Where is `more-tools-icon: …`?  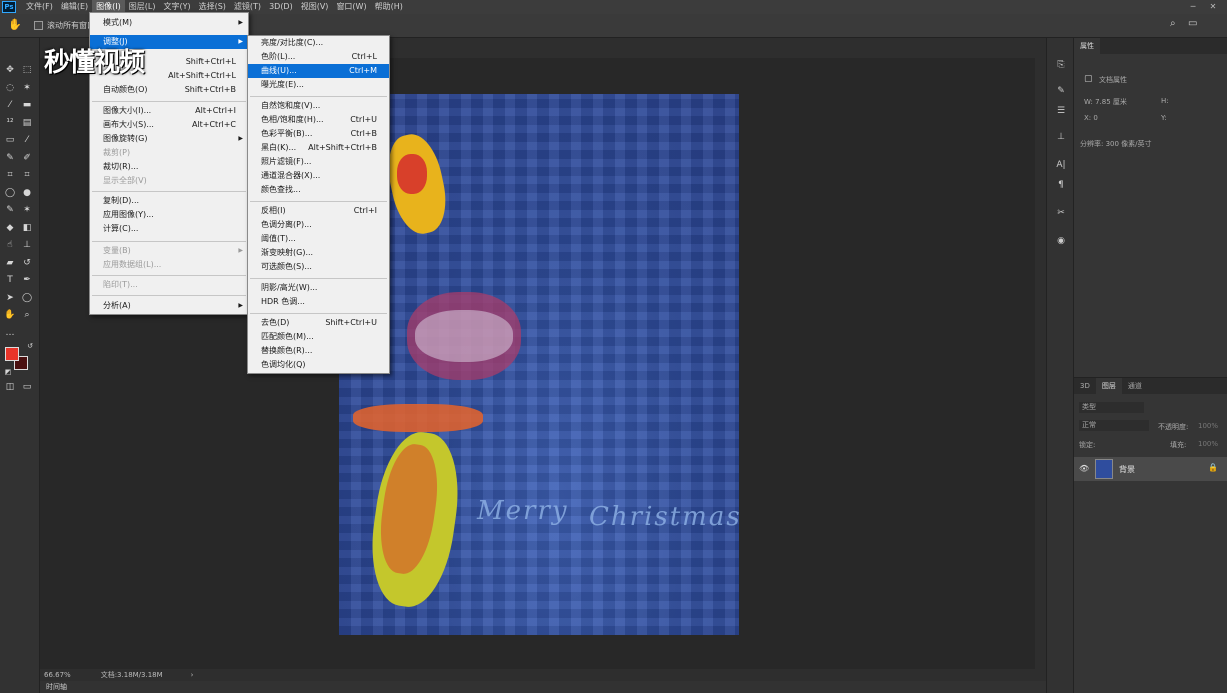
more-tools-icon: … is located at coordinates (10, 333).